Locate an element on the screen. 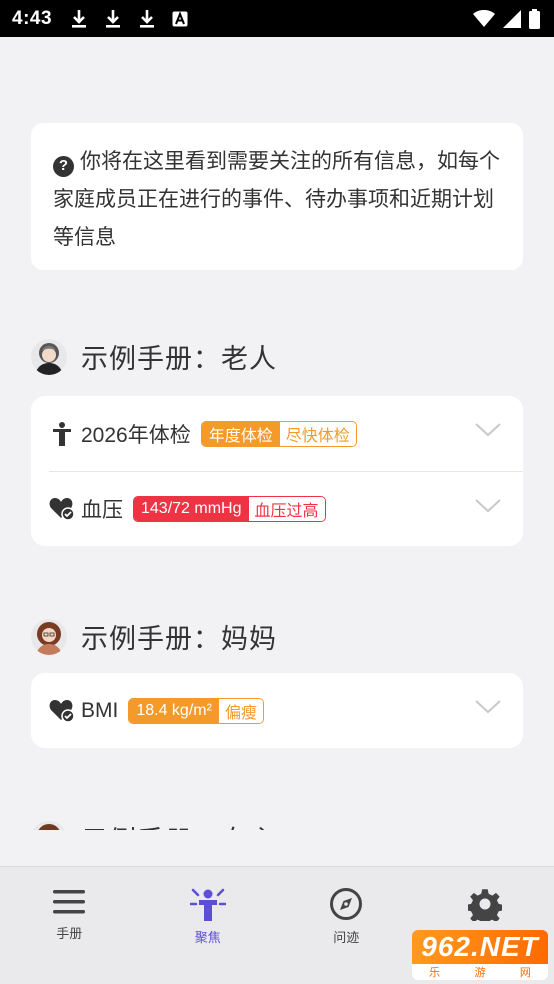 The width and height of the screenshot is (554, 984). nav-label: 问迹 is located at coordinates (346, 937).